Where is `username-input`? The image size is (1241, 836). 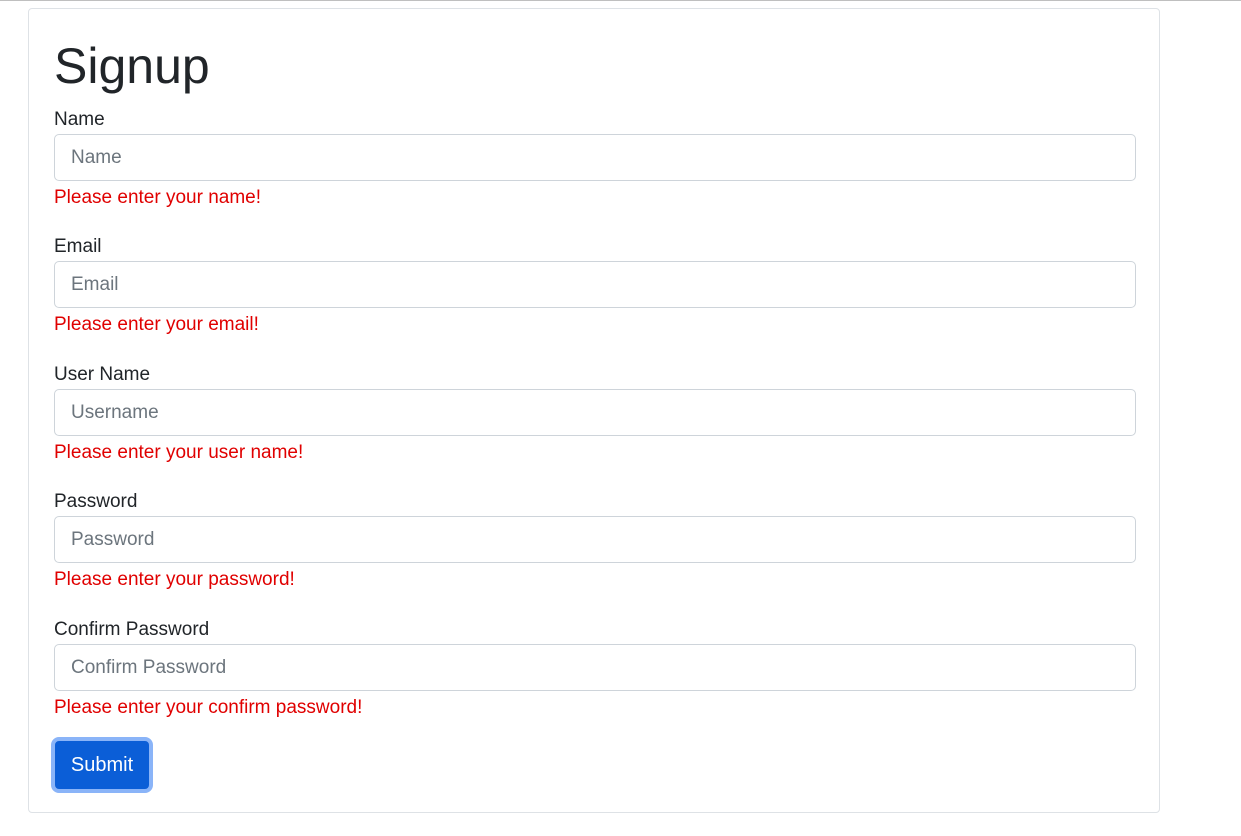
username-input is located at coordinates (595, 412).